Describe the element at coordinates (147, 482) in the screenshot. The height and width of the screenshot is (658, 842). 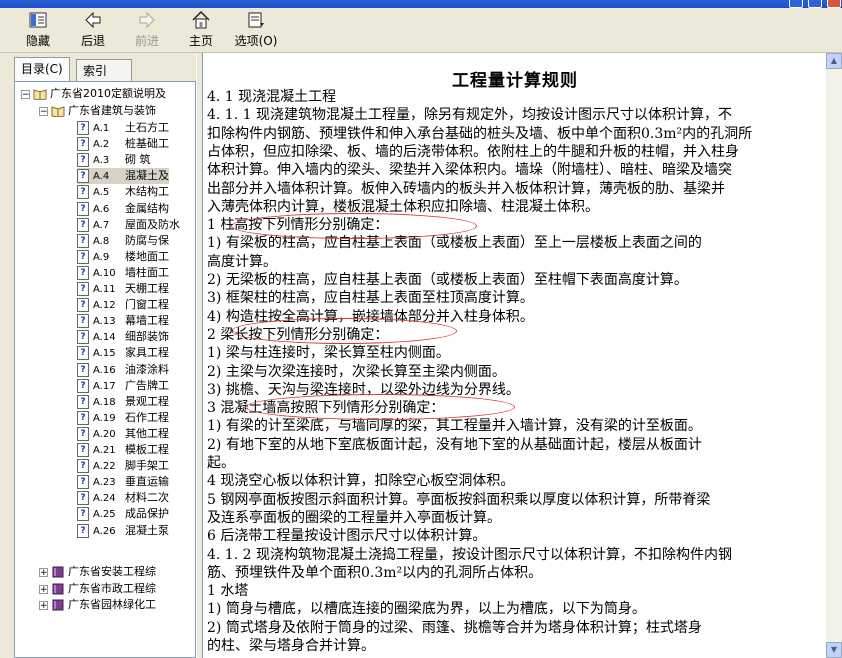
I see `tree-item-label: 垂直运输` at that location.